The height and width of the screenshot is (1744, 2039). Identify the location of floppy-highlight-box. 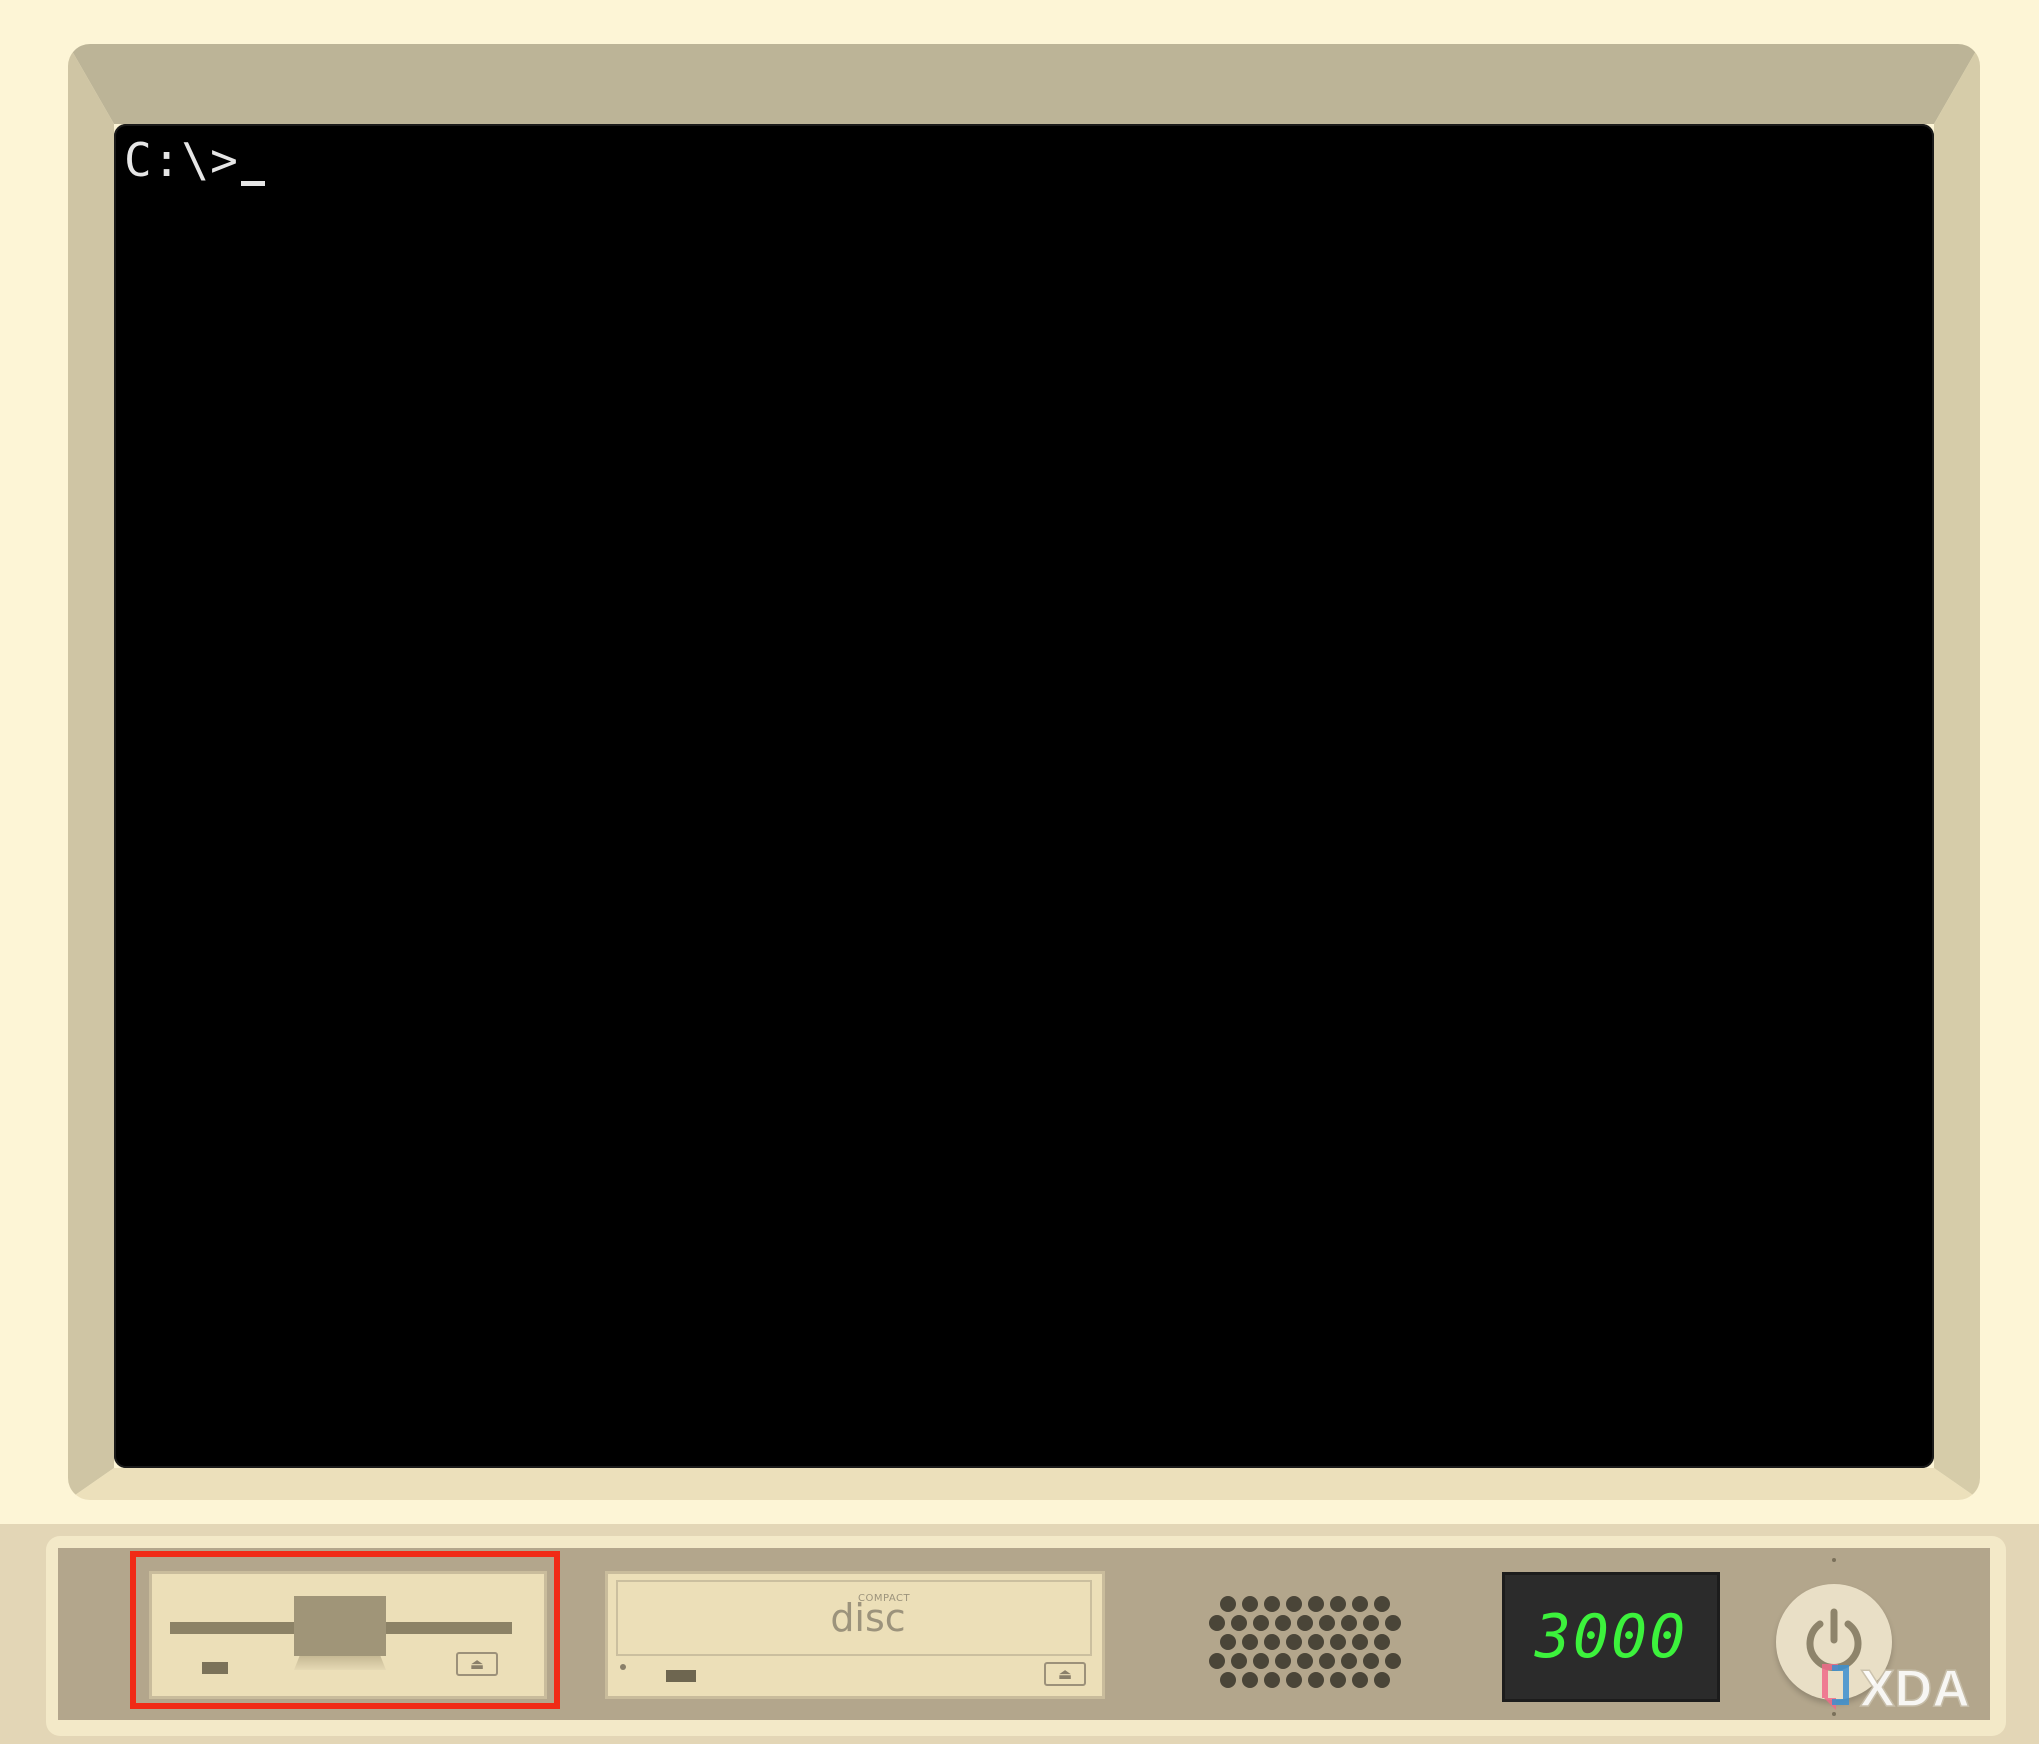
(345, 1630).